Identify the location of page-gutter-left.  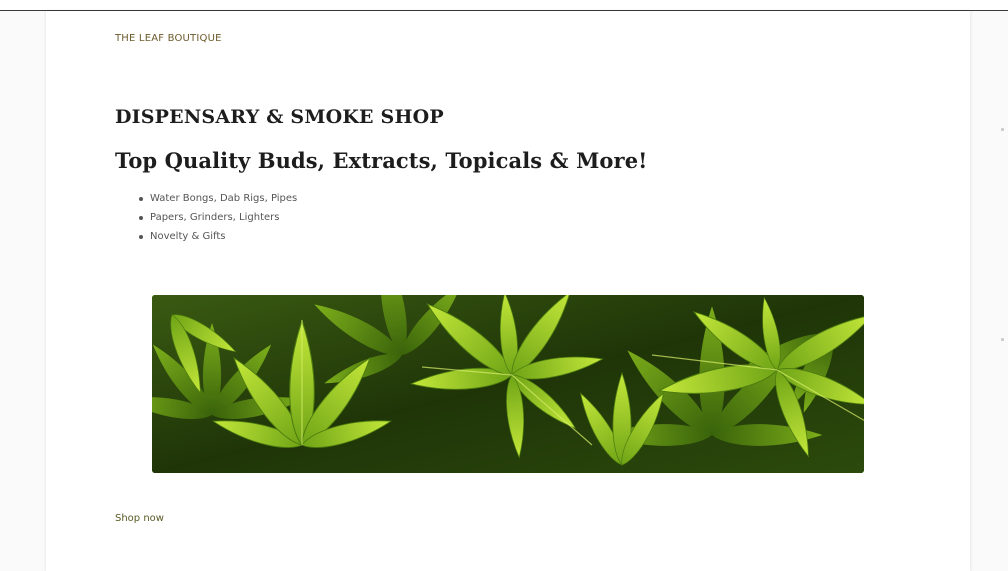
(23, 291).